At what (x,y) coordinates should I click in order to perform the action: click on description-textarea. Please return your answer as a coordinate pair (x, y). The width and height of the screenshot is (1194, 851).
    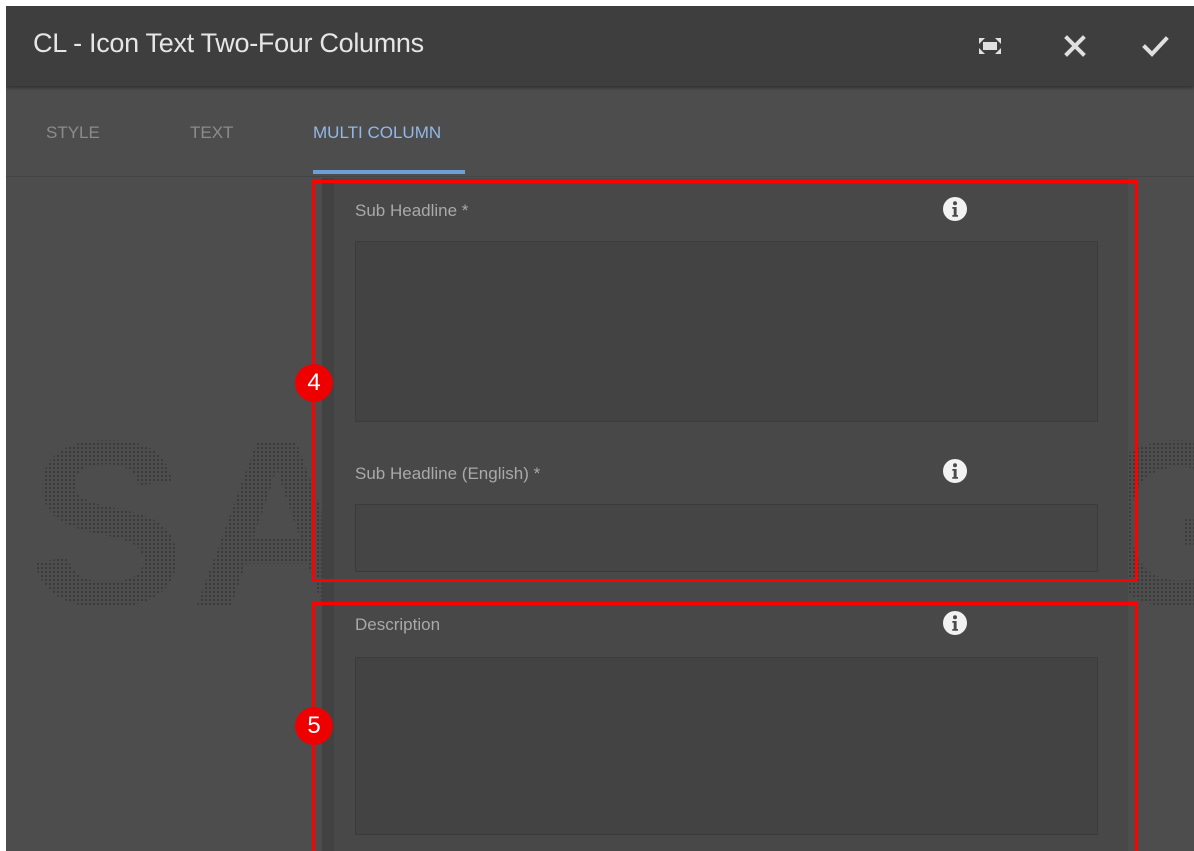
    Looking at the image, I should click on (726, 746).